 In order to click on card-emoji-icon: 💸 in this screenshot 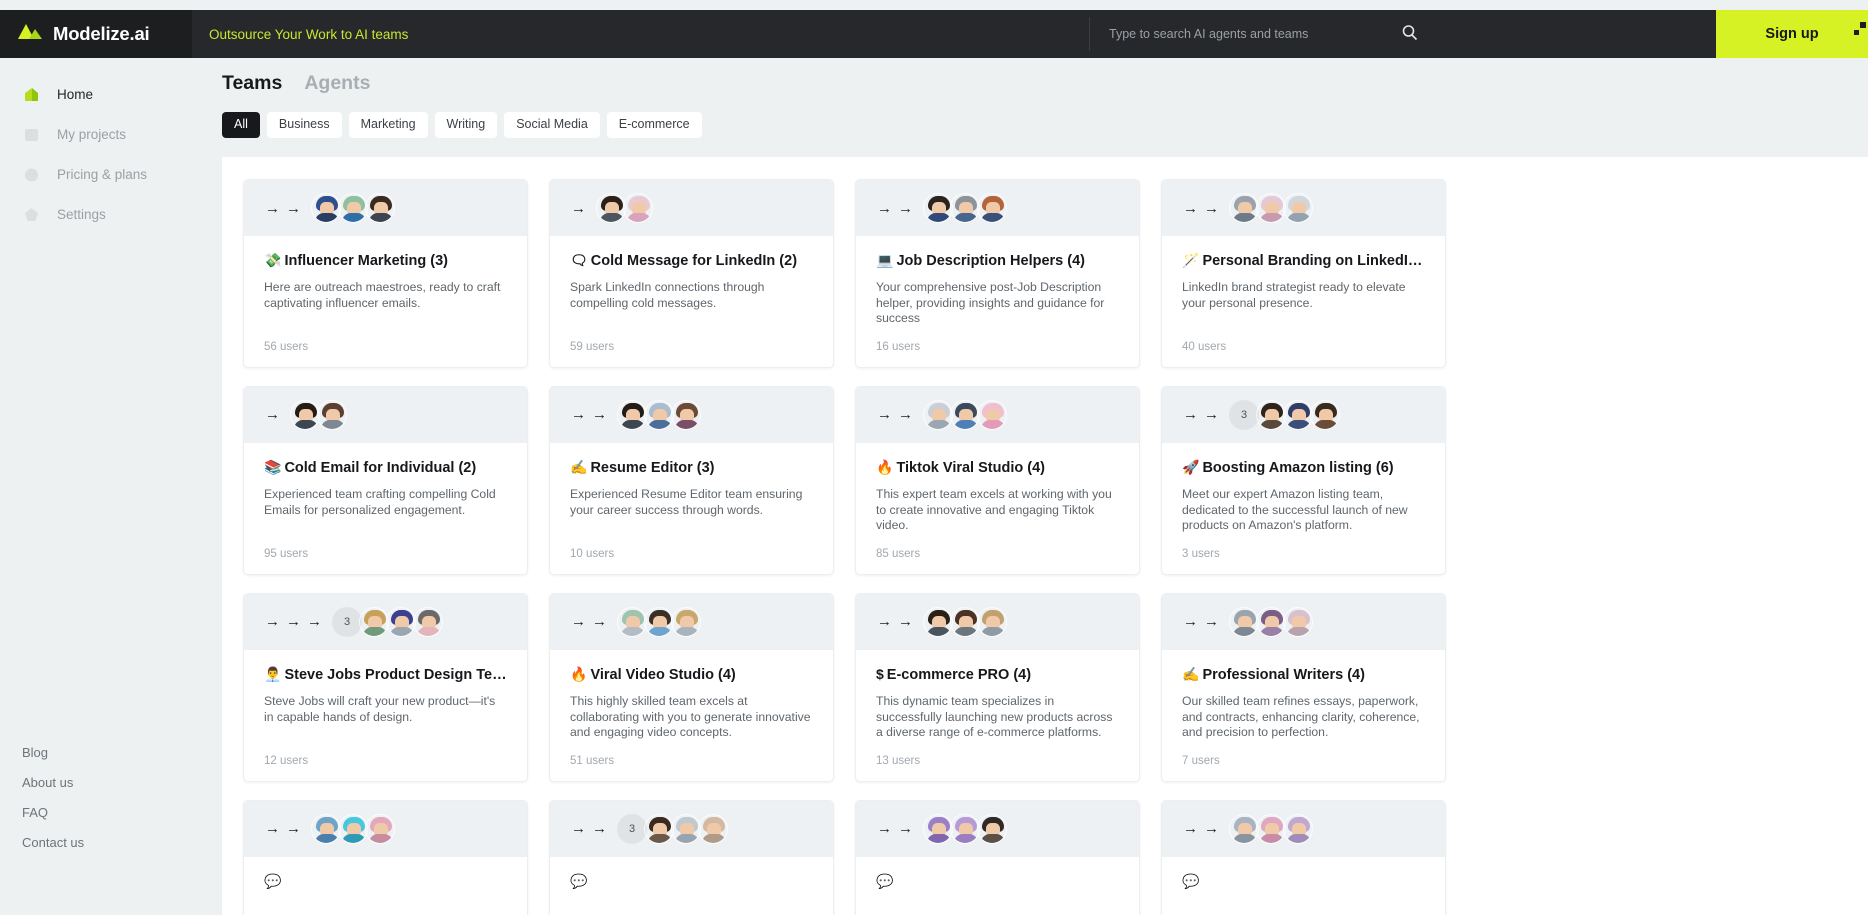, I will do `click(273, 260)`.